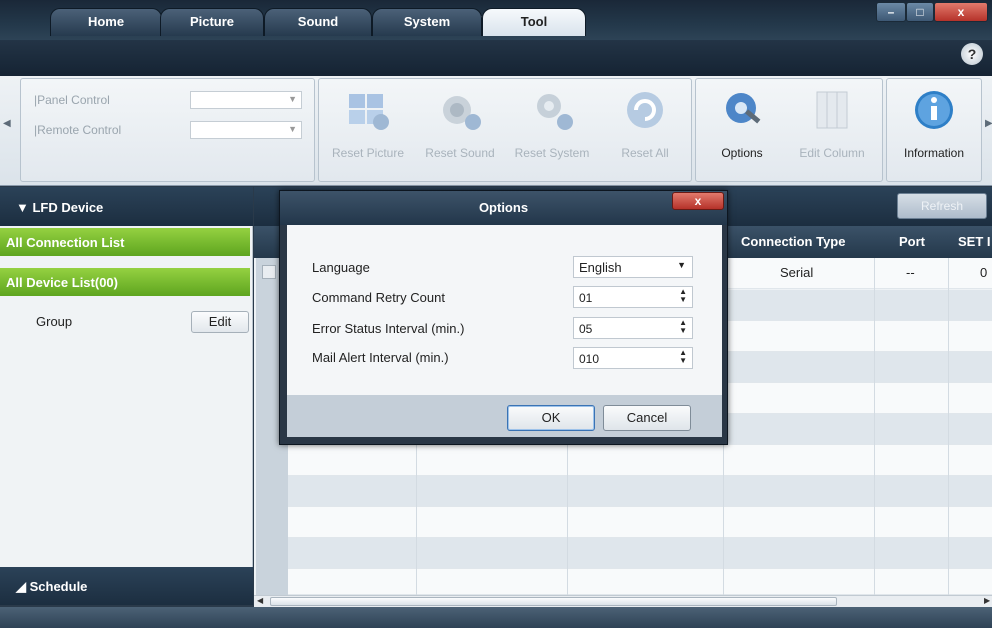  Describe the element at coordinates (503, 208) in the screenshot. I see `dialog-title: Options` at that location.